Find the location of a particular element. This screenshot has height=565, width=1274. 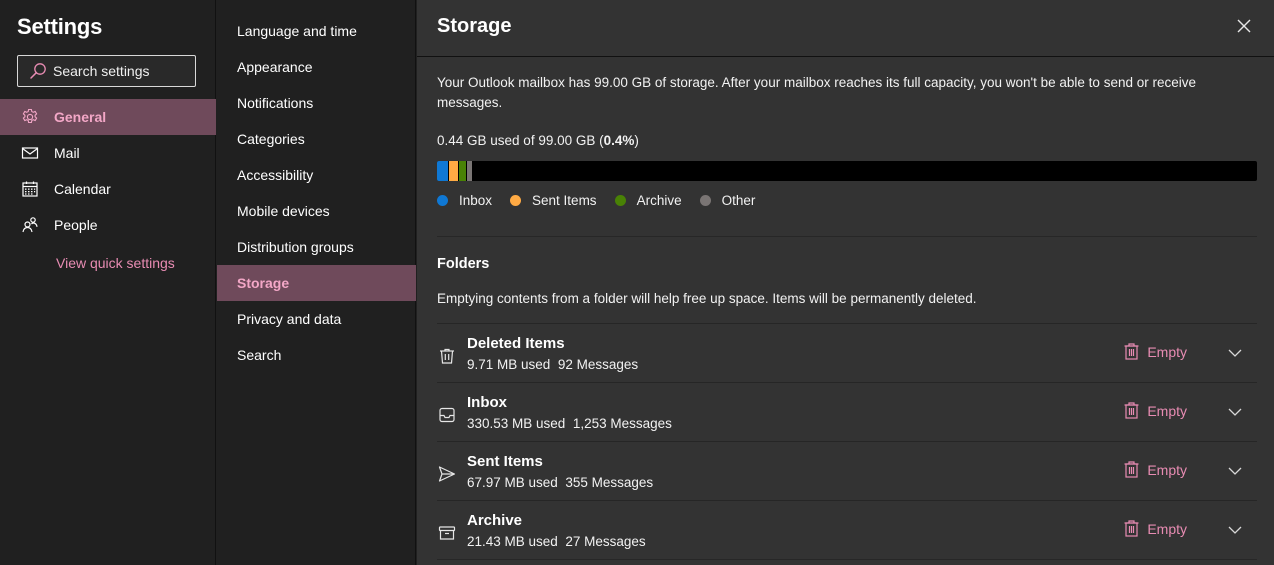

panel-header: Storage is located at coordinates (845, 28).